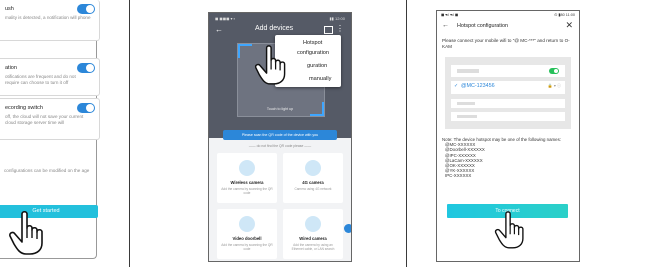 The width and height of the screenshot is (653, 267). Describe the element at coordinates (328, 30) in the screenshot. I see `gallery-icon` at that location.